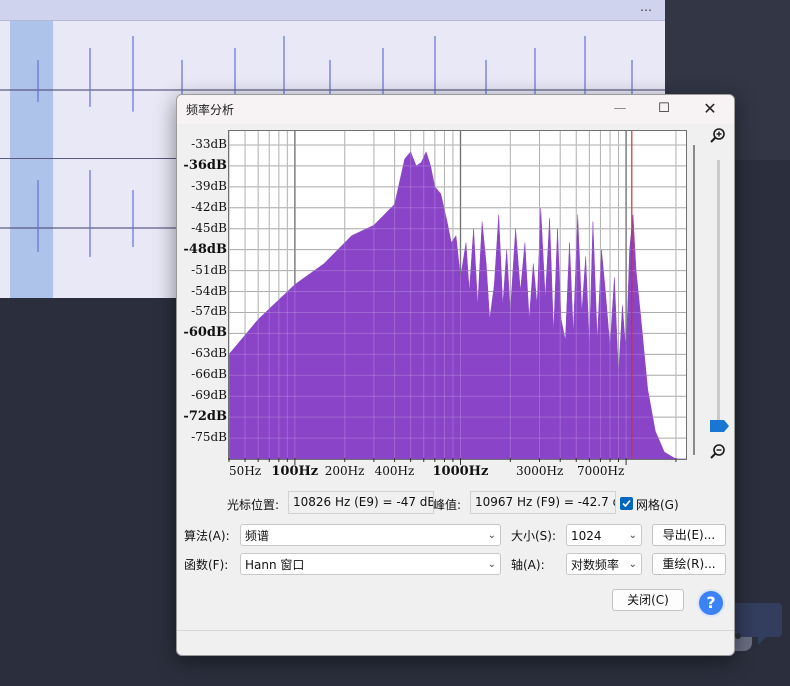  Describe the element at coordinates (209, 227) in the screenshot. I see `y-tick-label: -45dB` at that location.